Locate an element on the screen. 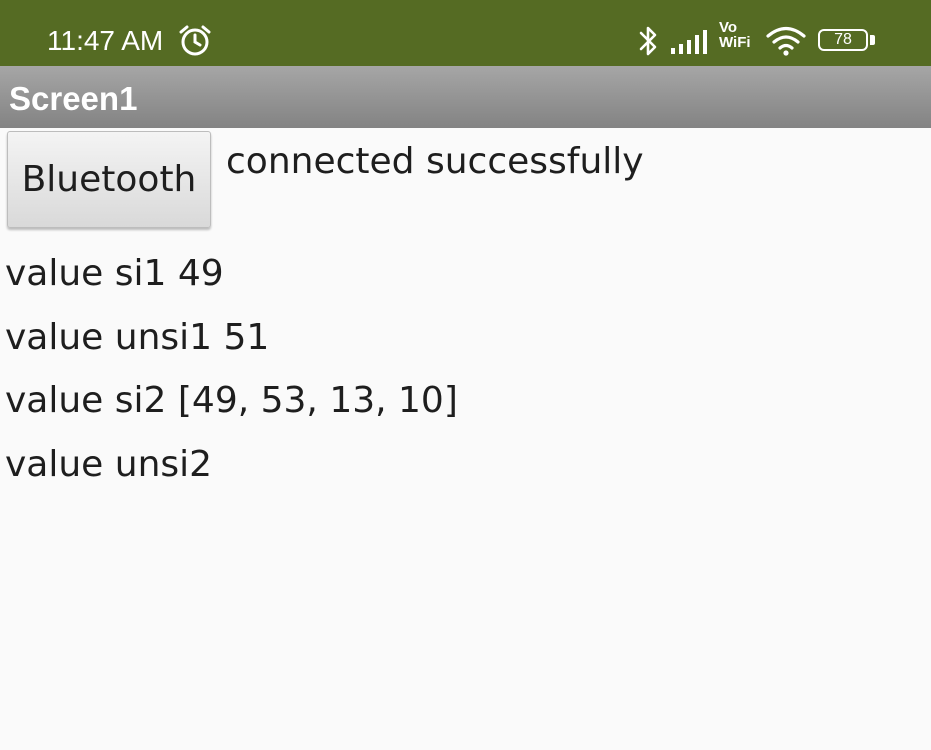 The height and width of the screenshot is (750, 931). wifi-icon is located at coordinates (786, 41).